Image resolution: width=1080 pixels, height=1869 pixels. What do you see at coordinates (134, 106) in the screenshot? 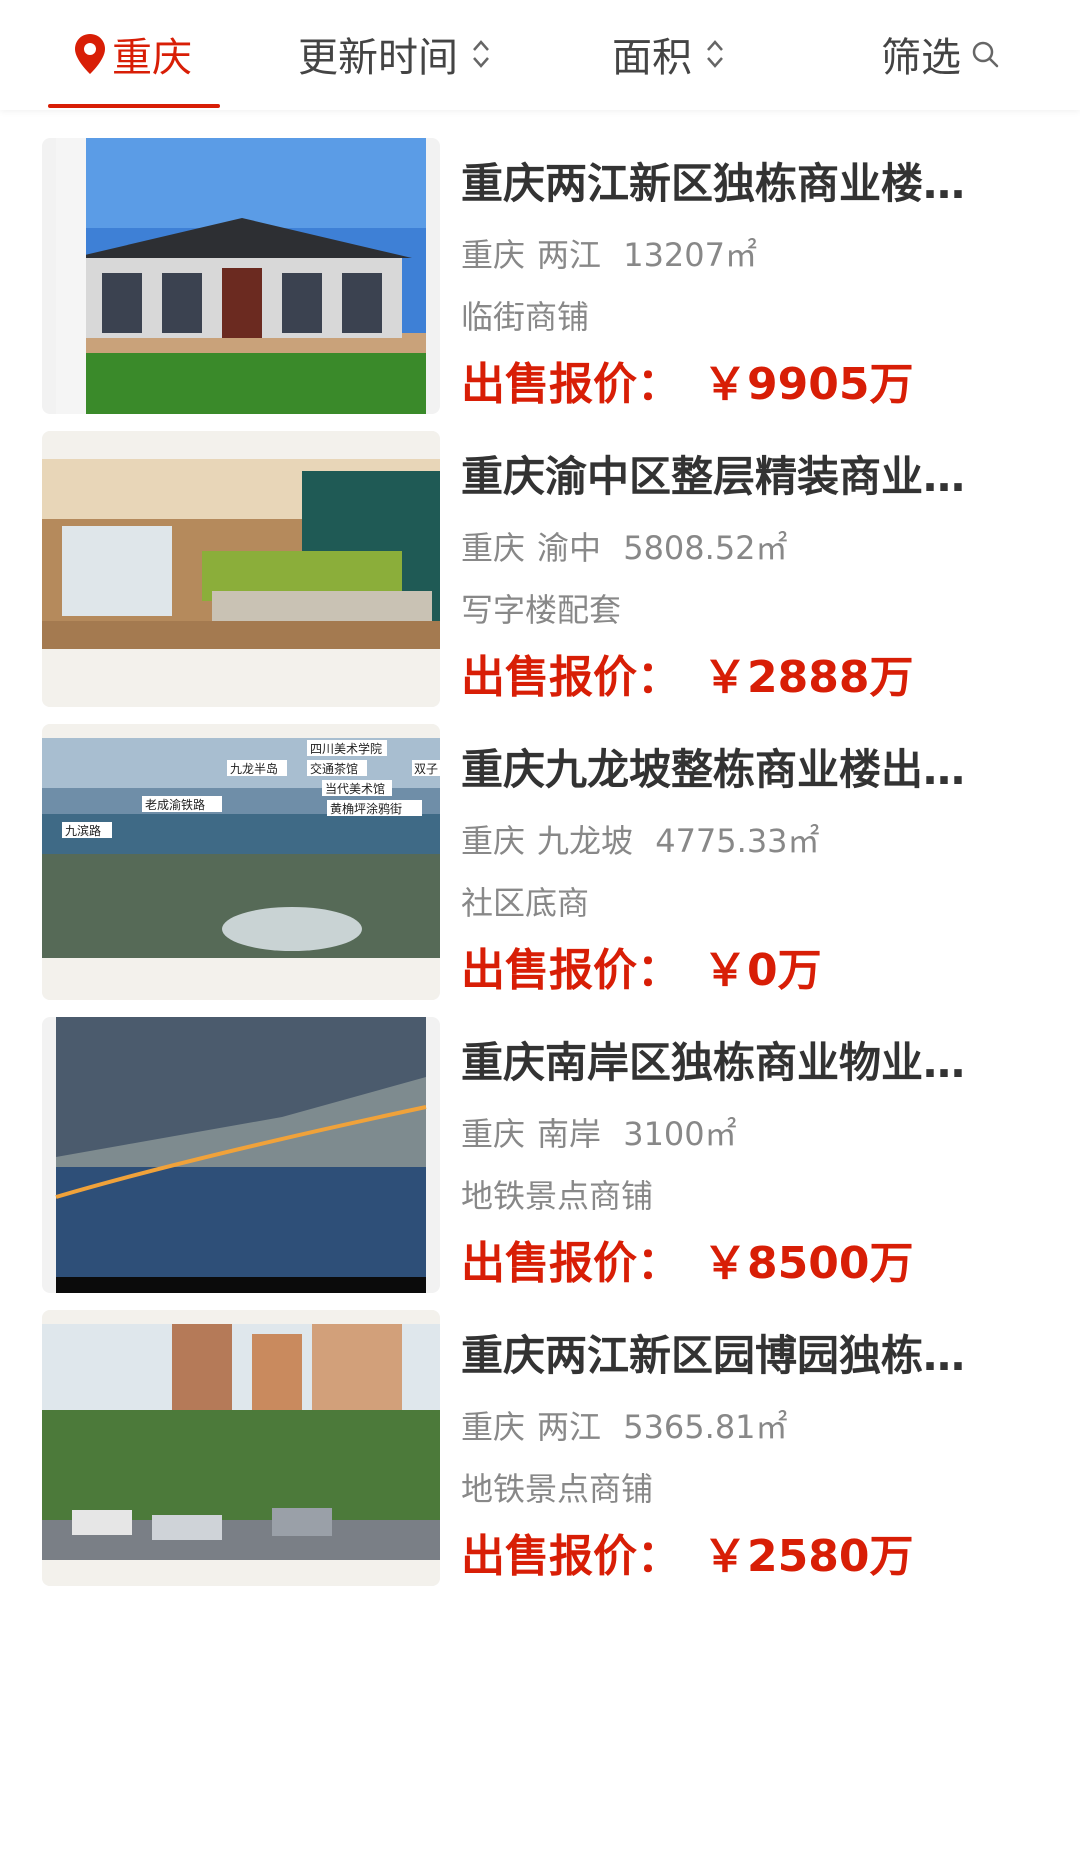
I see `active-tab-indicator` at bounding box center [134, 106].